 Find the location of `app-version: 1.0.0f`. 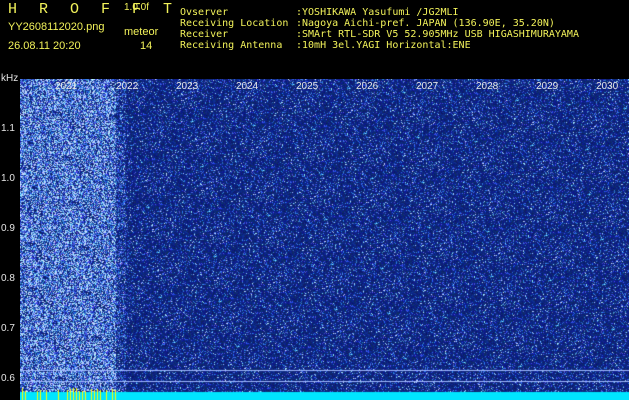

app-version: 1.0.0f is located at coordinates (137, 7).